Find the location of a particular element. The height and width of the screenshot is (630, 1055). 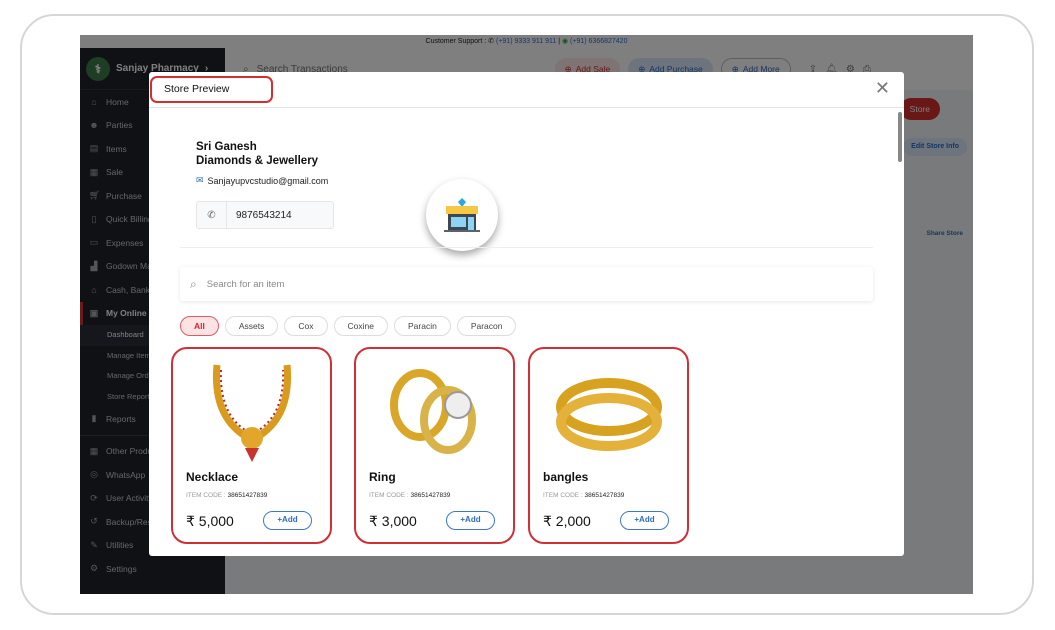

store-name-line1: Sri Ganesh is located at coordinates (226, 147).